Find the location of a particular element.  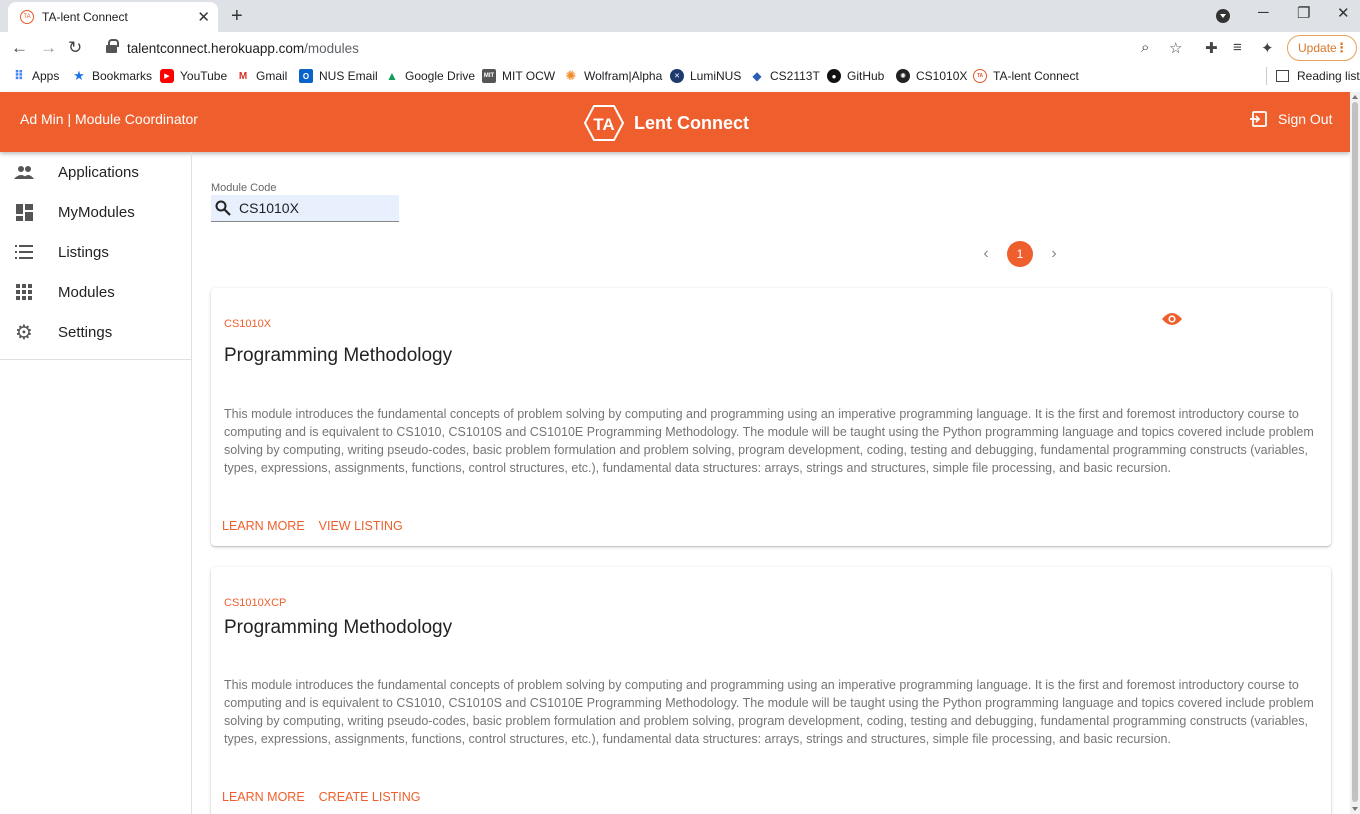

module-actions: LEARN MORE CREATE LISTING is located at coordinates (328, 797).